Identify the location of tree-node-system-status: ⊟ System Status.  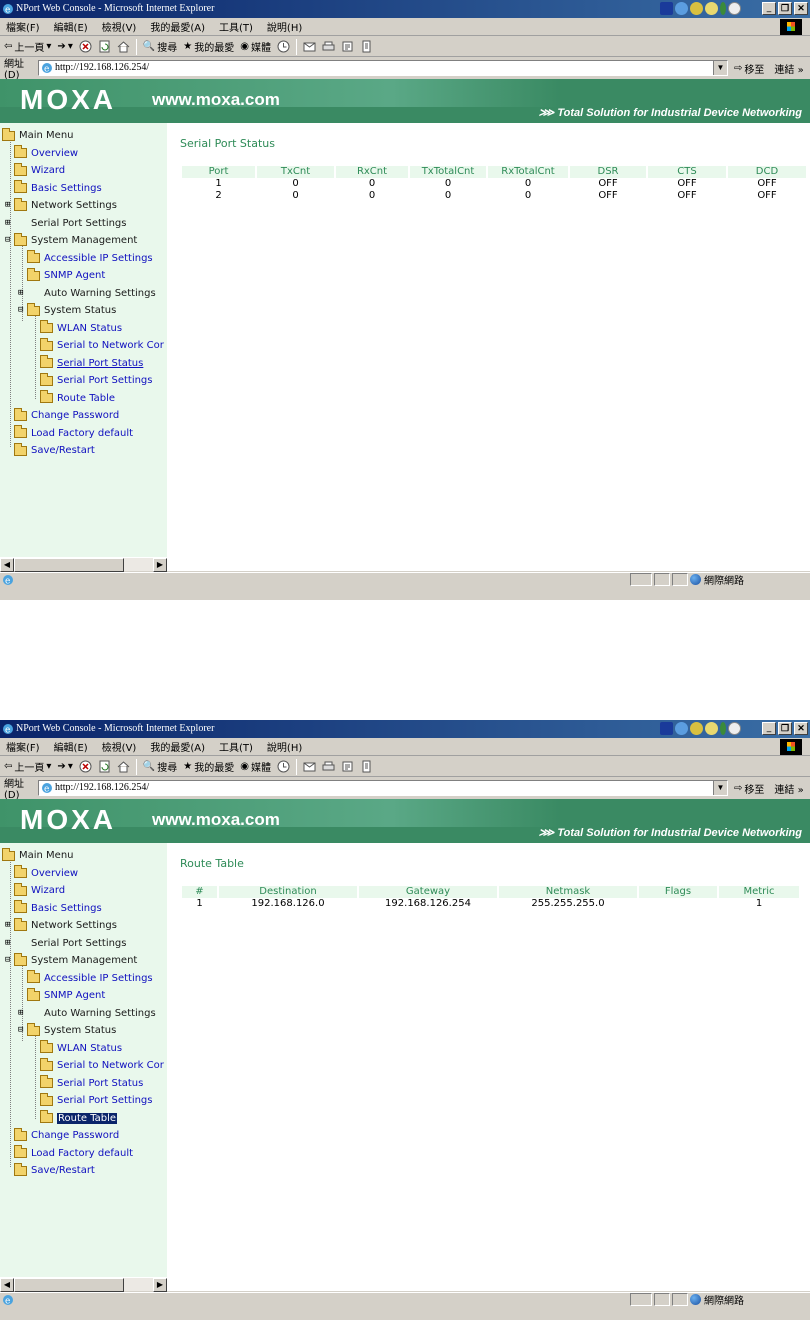
(83, 1031).